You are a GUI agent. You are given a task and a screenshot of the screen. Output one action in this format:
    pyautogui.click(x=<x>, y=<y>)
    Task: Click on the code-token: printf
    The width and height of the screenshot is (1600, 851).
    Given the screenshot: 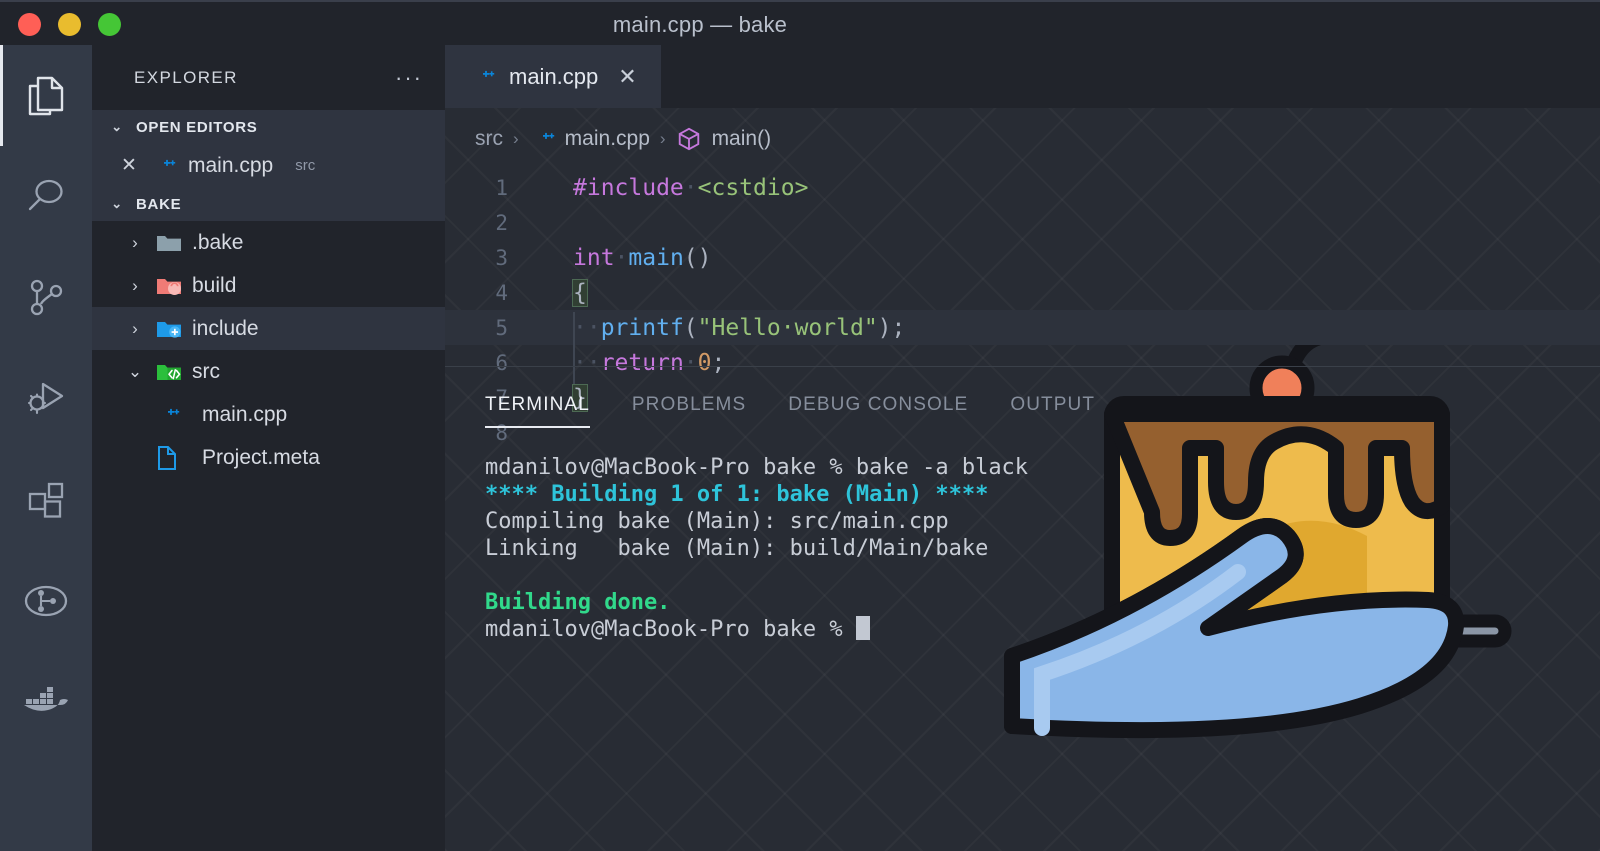 What is the action you would take?
    pyautogui.click(x=642, y=327)
    